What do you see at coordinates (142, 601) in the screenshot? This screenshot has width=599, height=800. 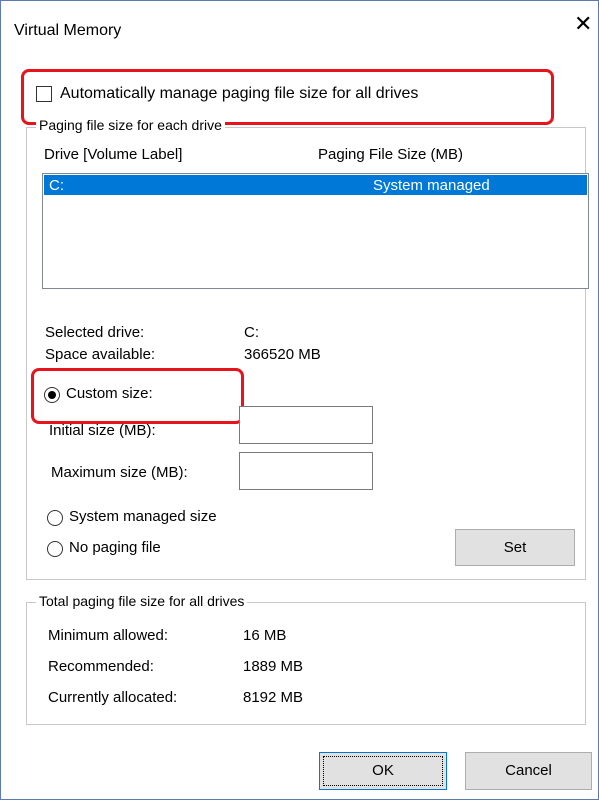 I see `totals-group-legend: Total paging file size for all drives` at bounding box center [142, 601].